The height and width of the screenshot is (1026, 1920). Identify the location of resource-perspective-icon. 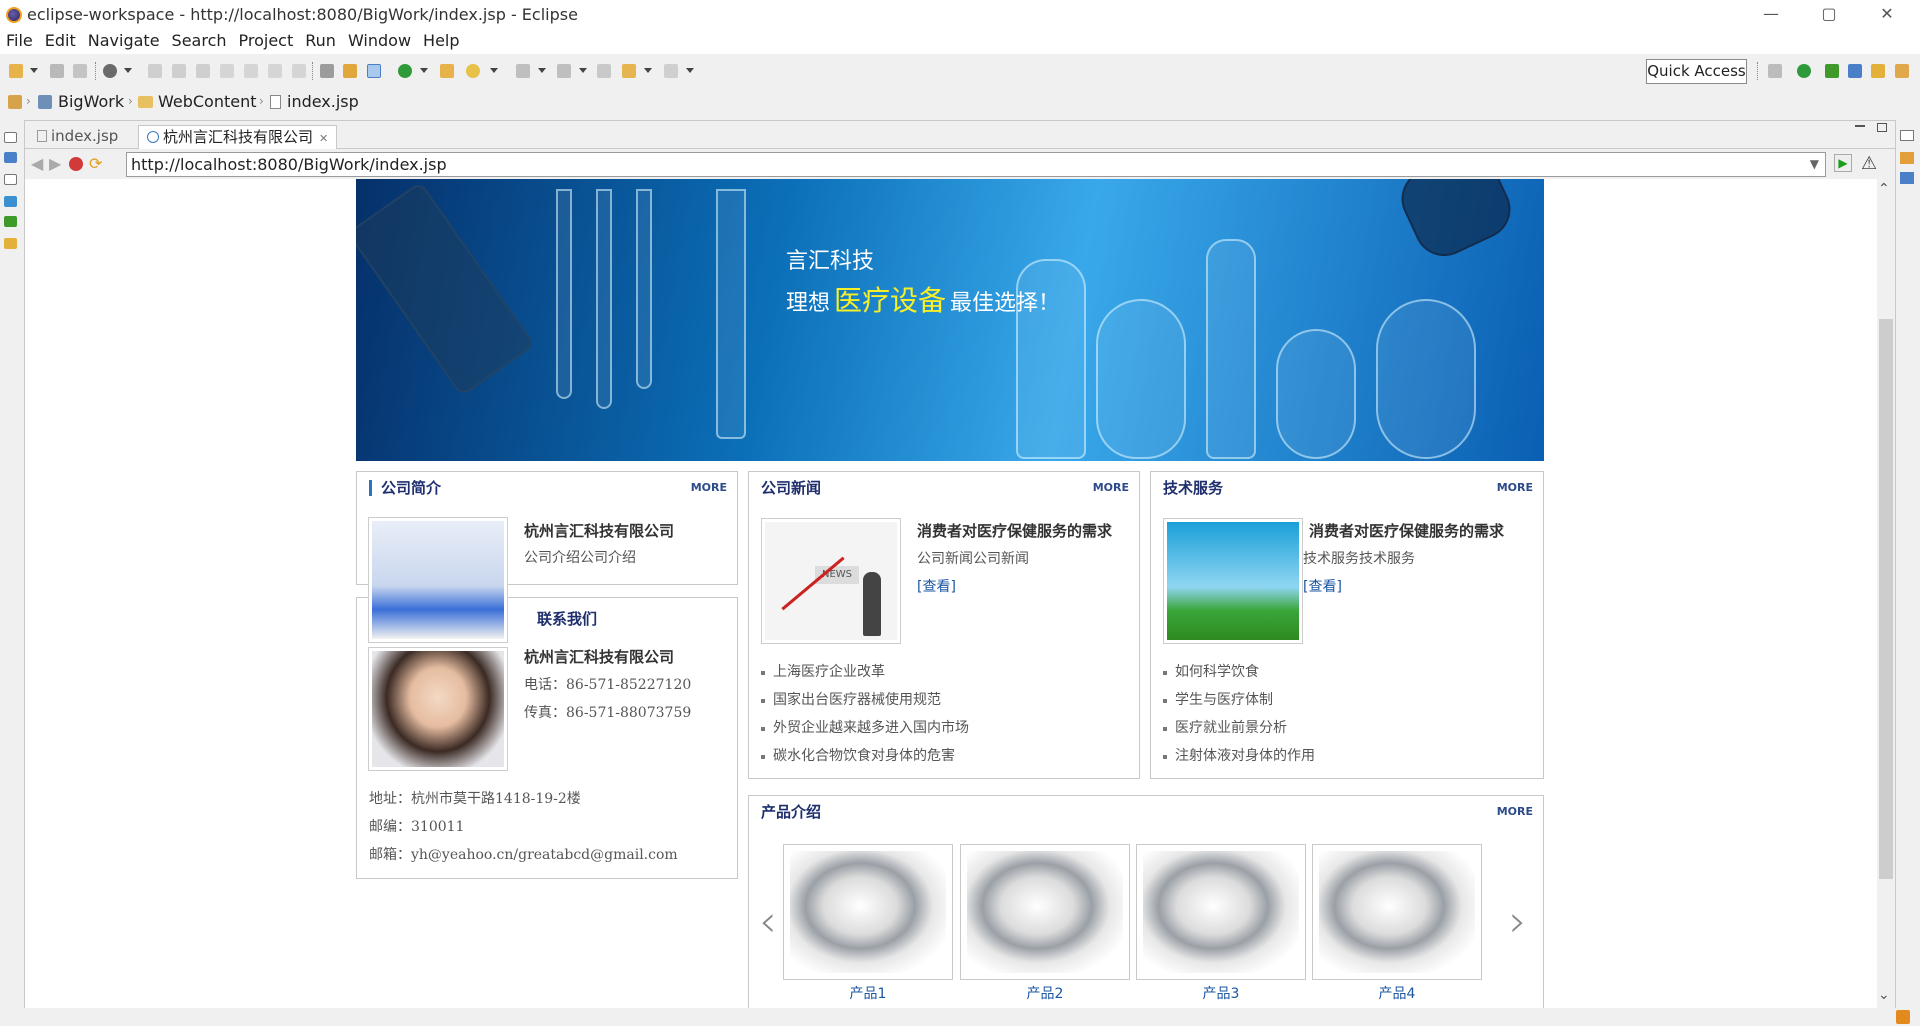
(1902, 71).